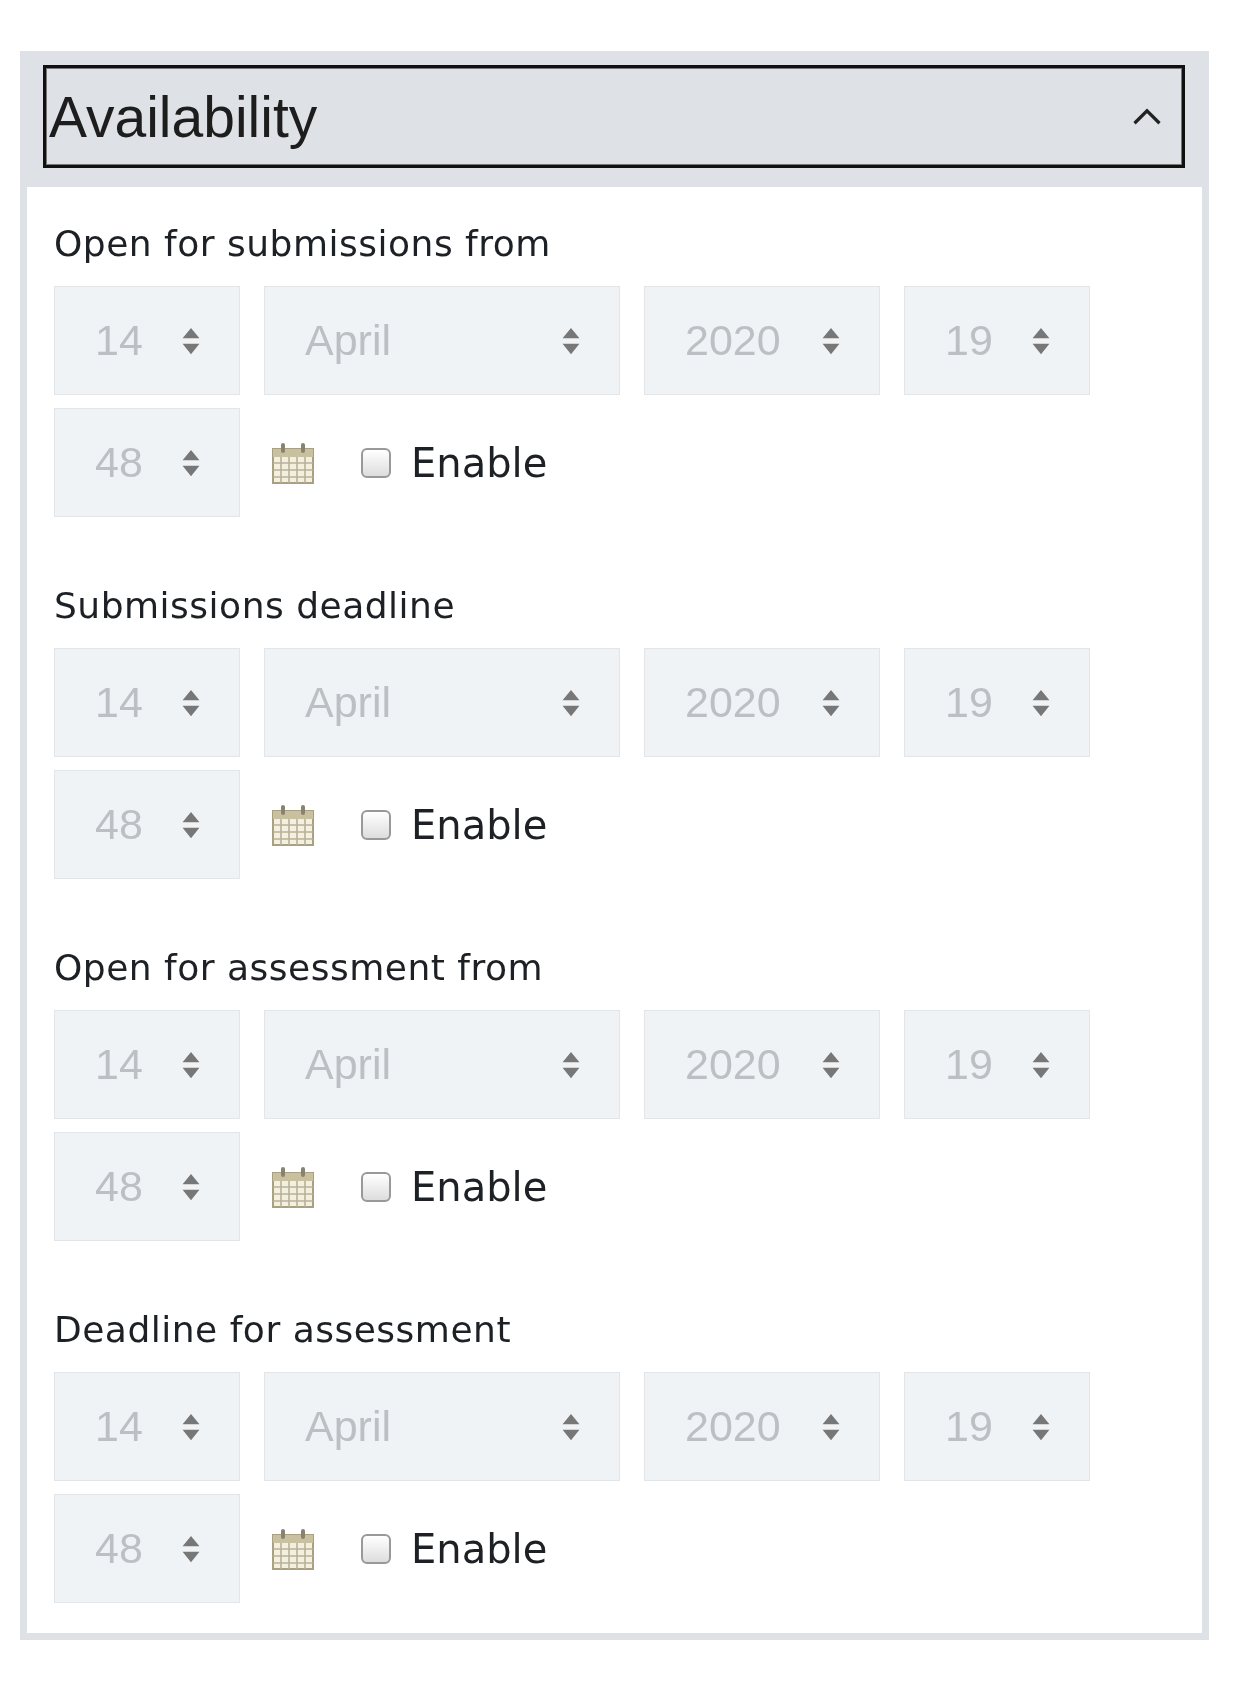 This screenshot has width=1240, height=1699. I want to click on section-header: Availability, so click(614, 116).